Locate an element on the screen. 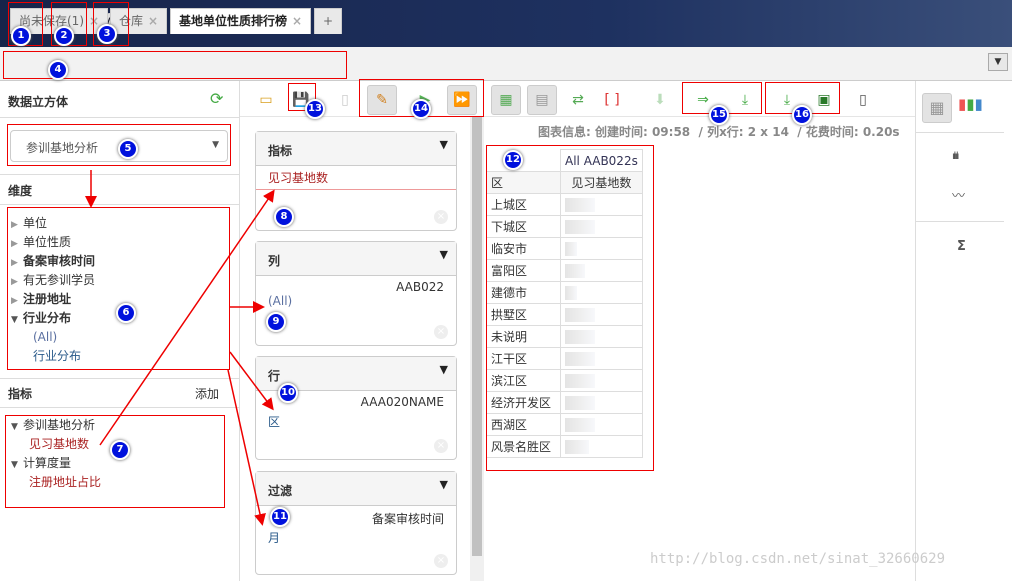 Image resolution: width=1012 pixels, height=581 pixels. tab-ranking: 基地单位性质排行榜 × is located at coordinates (241, 21).